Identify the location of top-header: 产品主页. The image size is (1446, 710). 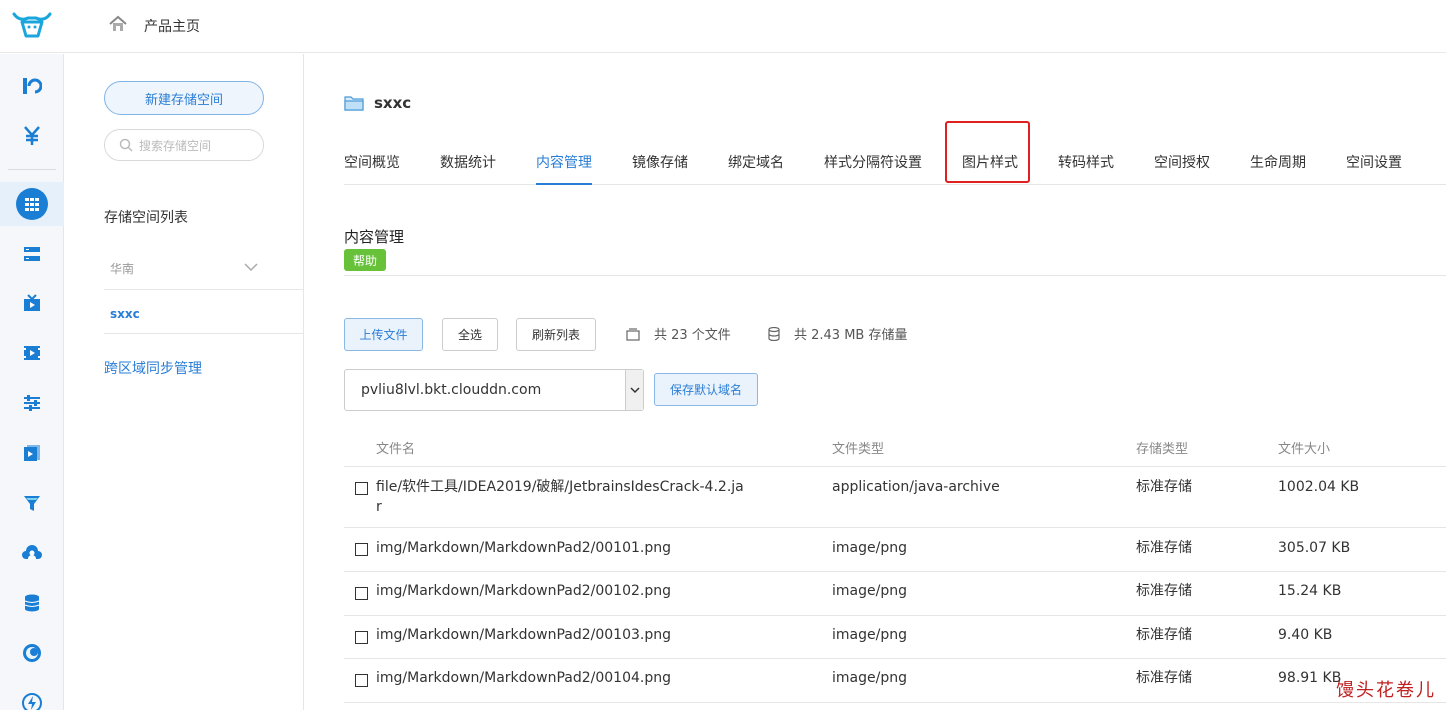
(723, 26).